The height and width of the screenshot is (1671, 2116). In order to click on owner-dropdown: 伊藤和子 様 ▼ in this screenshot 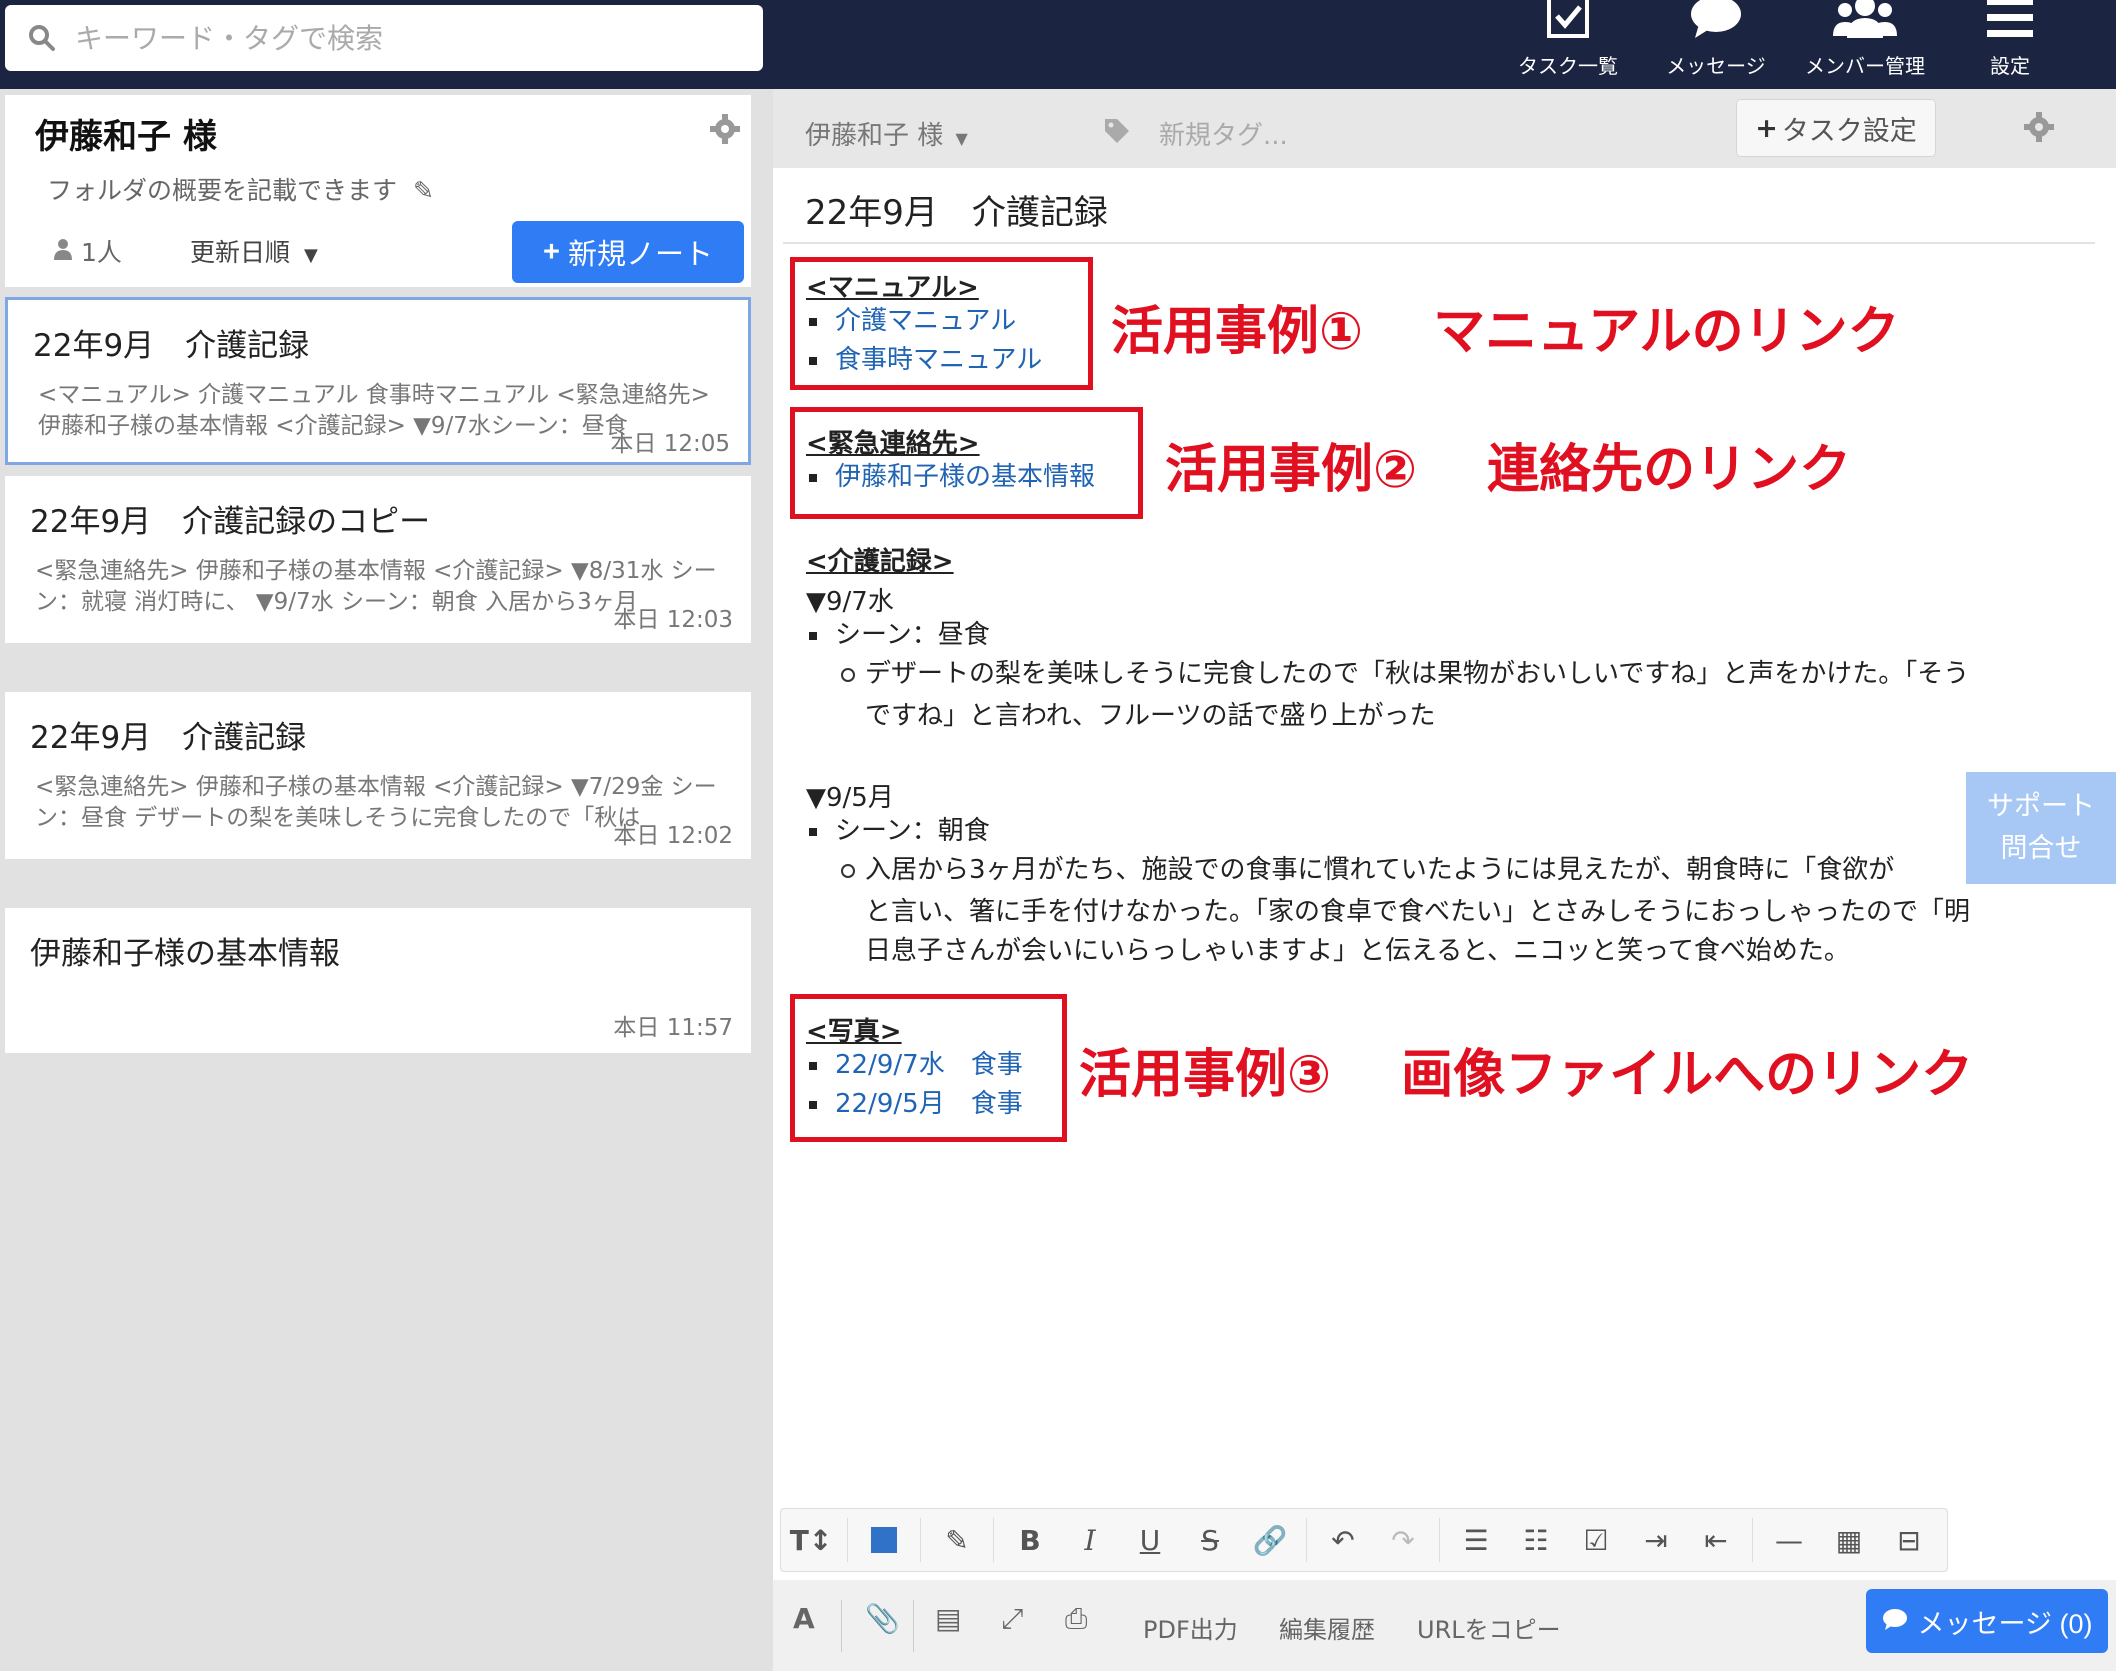, I will do `click(886, 133)`.